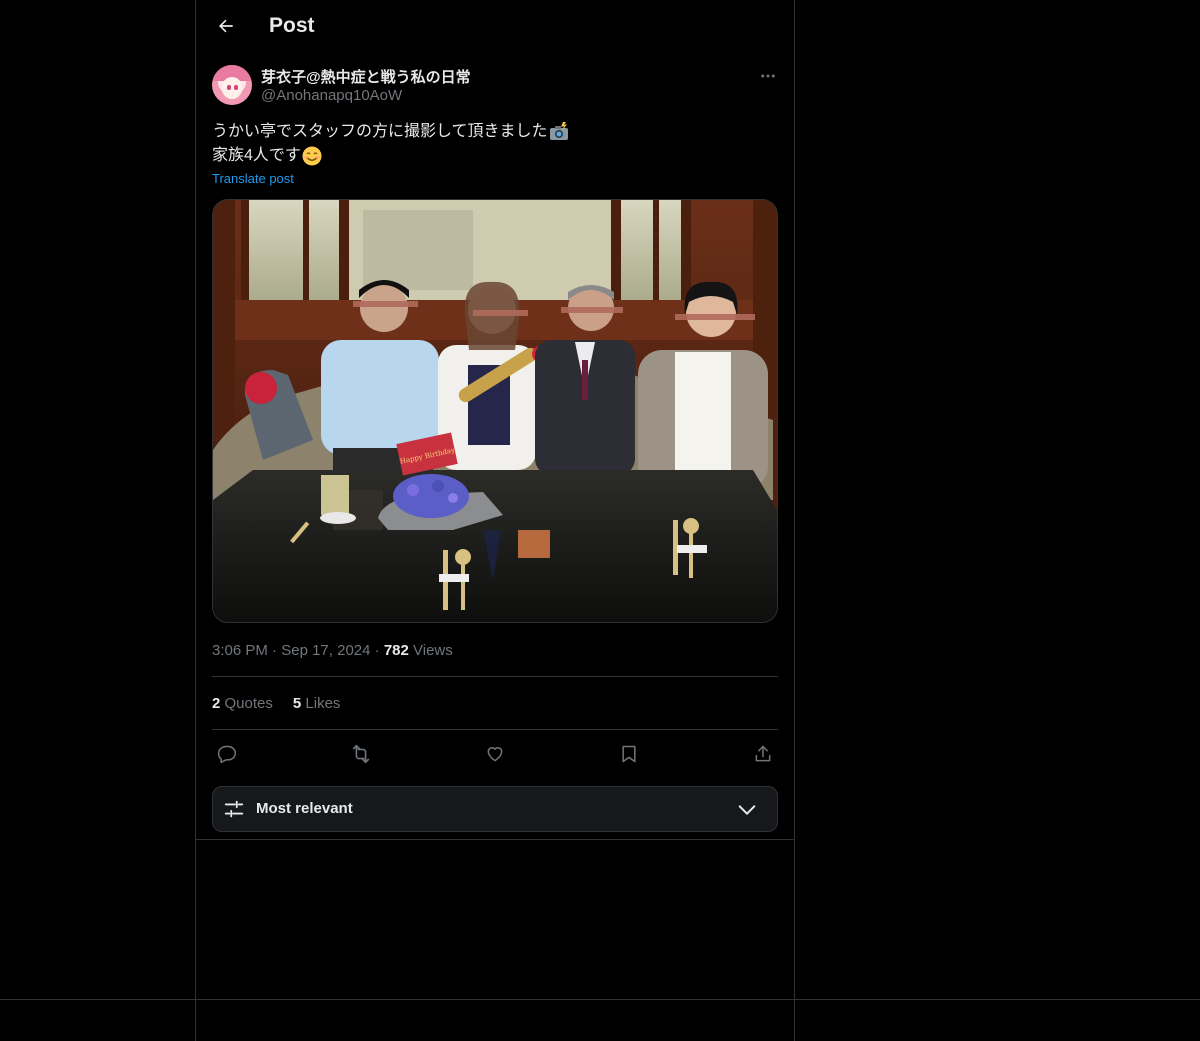 The image size is (1200, 1041). What do you see at coordinates (312, 156) in the screenshot?
I see `smiling-face-emoji` at bounding box center [312, 156].